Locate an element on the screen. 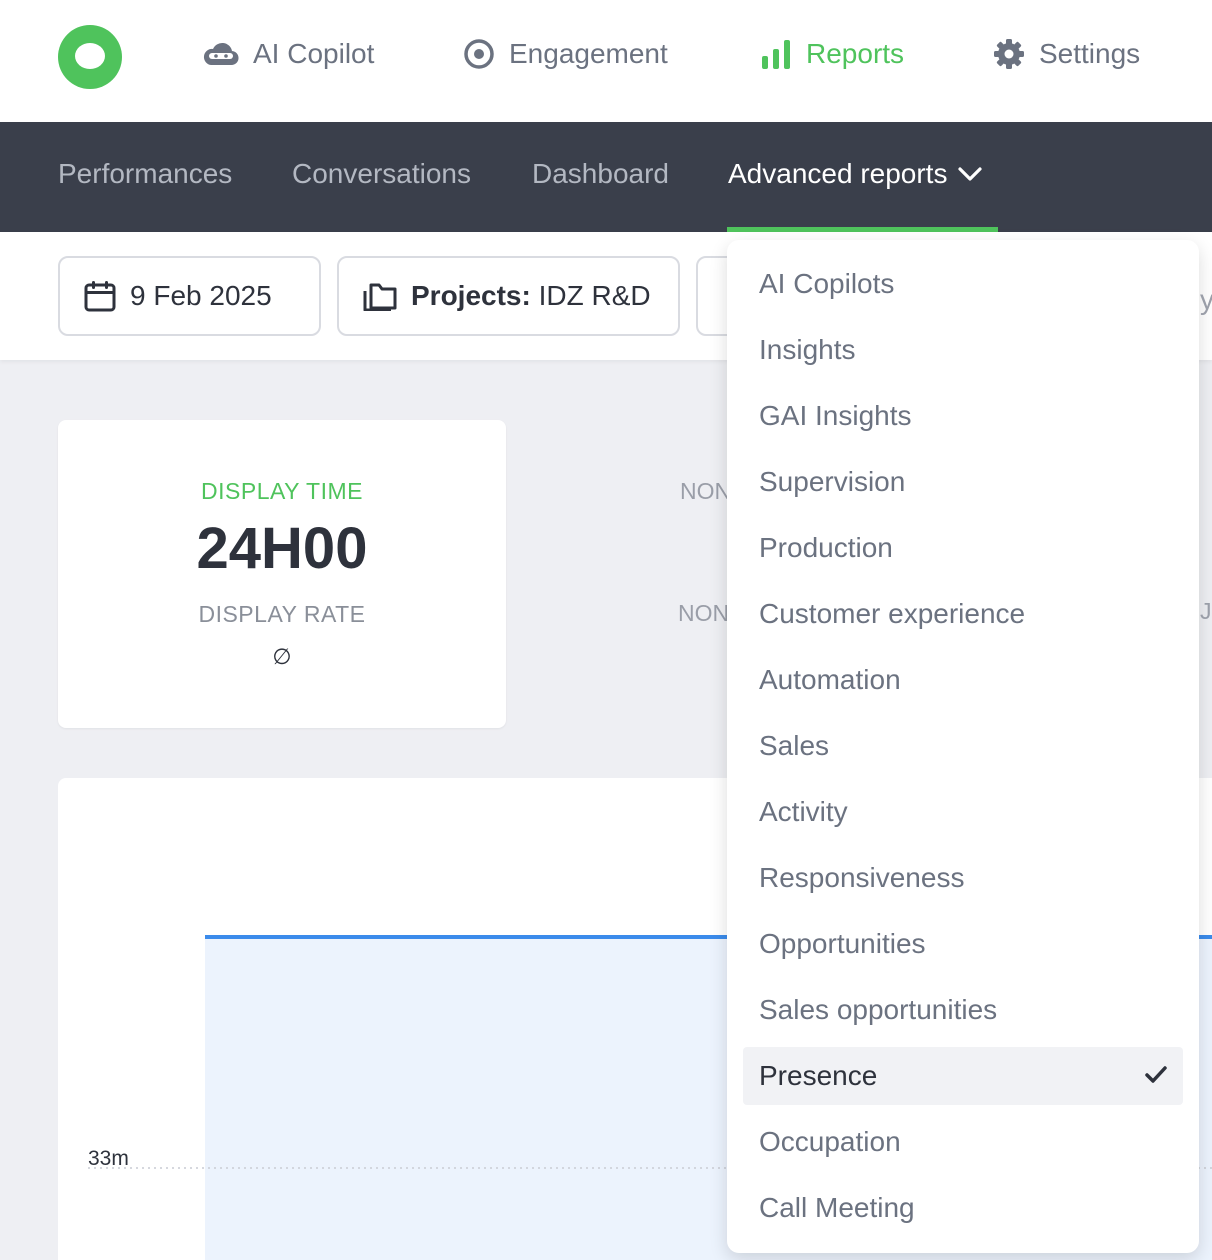 The width and height of the screenshot is (1212, 1260). dropdown-item-opportunities: Opportunities is located at coordinates (963, 944).